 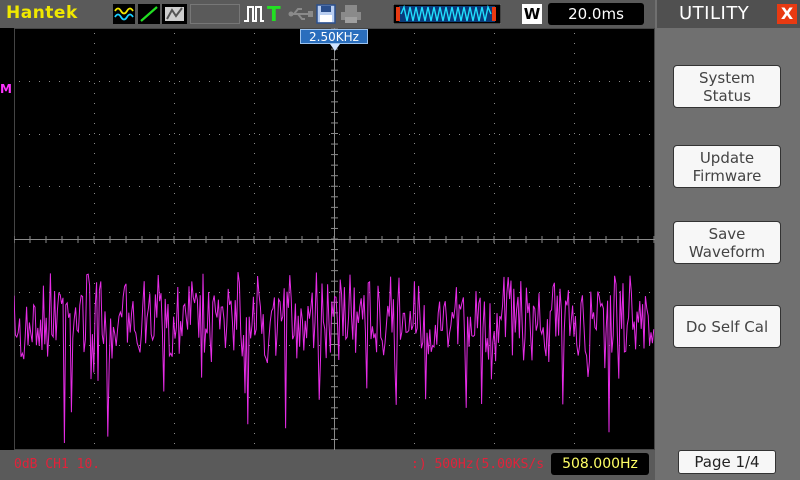 I want to click on self-cal-button: Do Self Cal, so click(x=727, y=326).